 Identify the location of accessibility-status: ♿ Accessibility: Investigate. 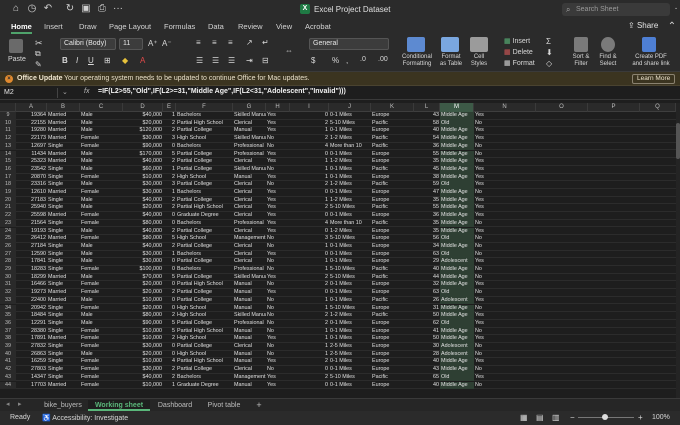
(85, 418).